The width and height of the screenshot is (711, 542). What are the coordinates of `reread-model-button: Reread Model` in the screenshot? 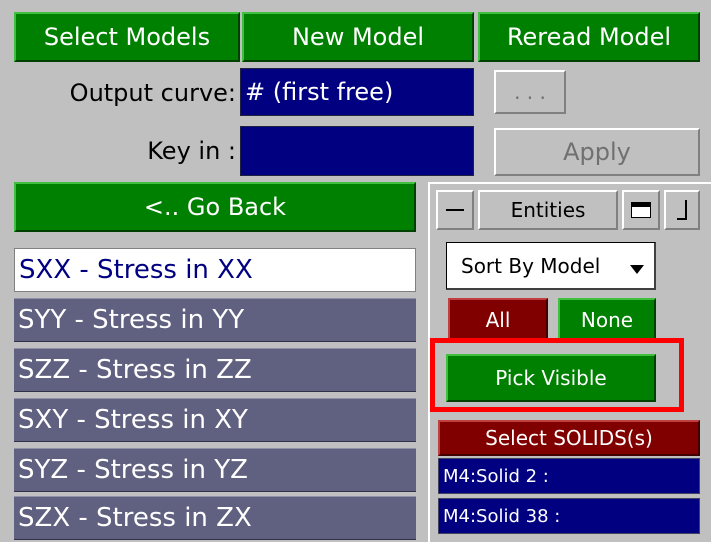 It's located at (589, 37).